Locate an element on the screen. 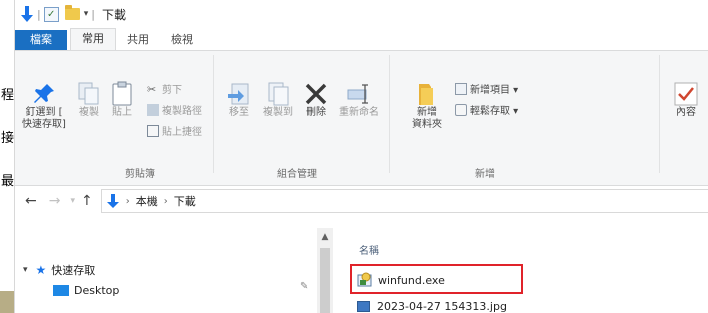  move-to-icon is located at coordinates (238, 94).